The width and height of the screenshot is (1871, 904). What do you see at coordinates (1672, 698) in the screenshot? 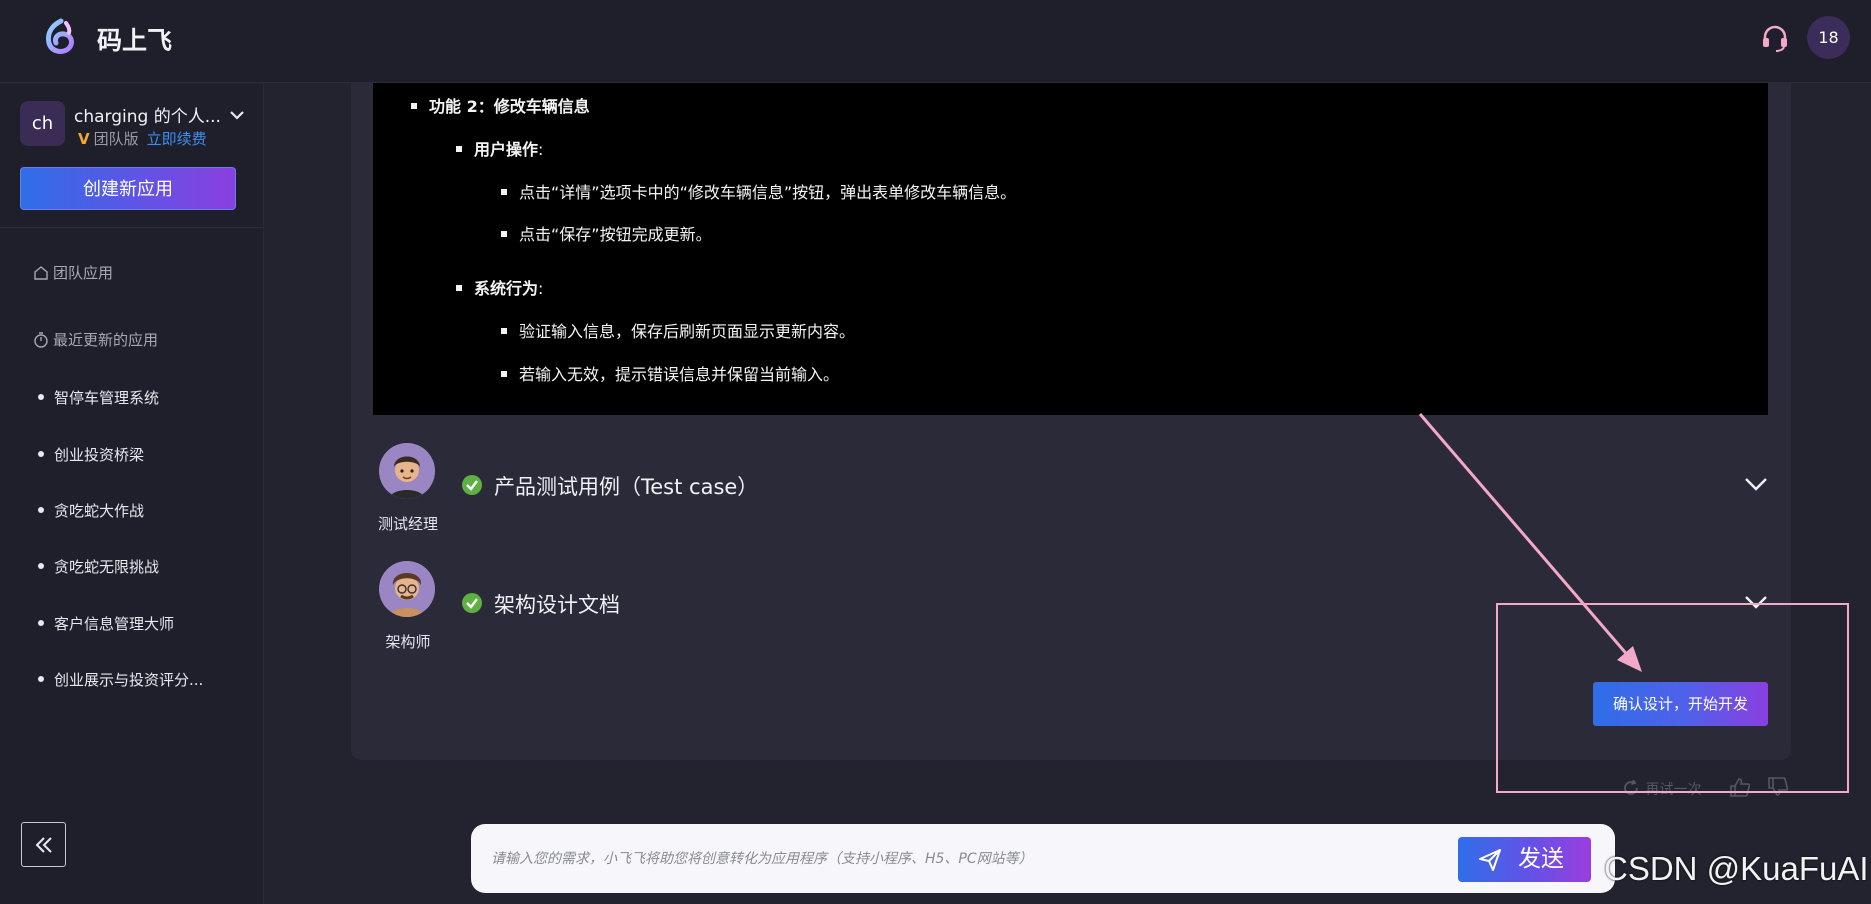
I see `highlight-annotation-box` at bounding box center [1672, 698].